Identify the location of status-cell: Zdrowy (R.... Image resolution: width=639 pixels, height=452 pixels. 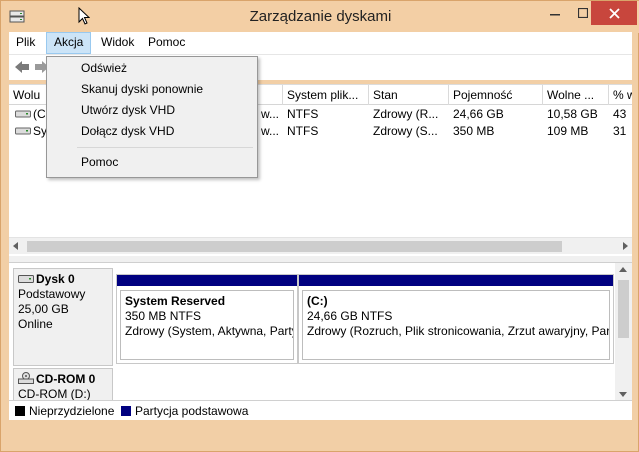
(406, 114).